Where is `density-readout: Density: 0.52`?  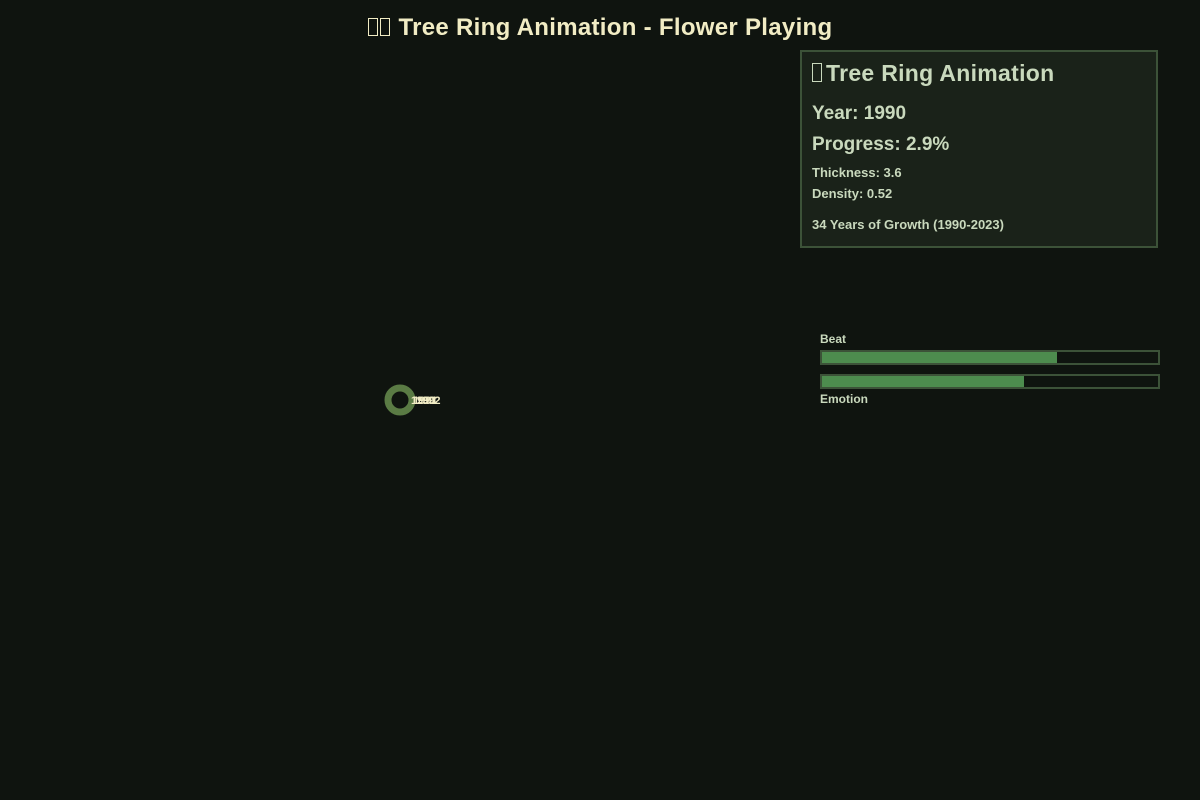 density-readout: Density: 0.52 is located at coordinates (852, 193).